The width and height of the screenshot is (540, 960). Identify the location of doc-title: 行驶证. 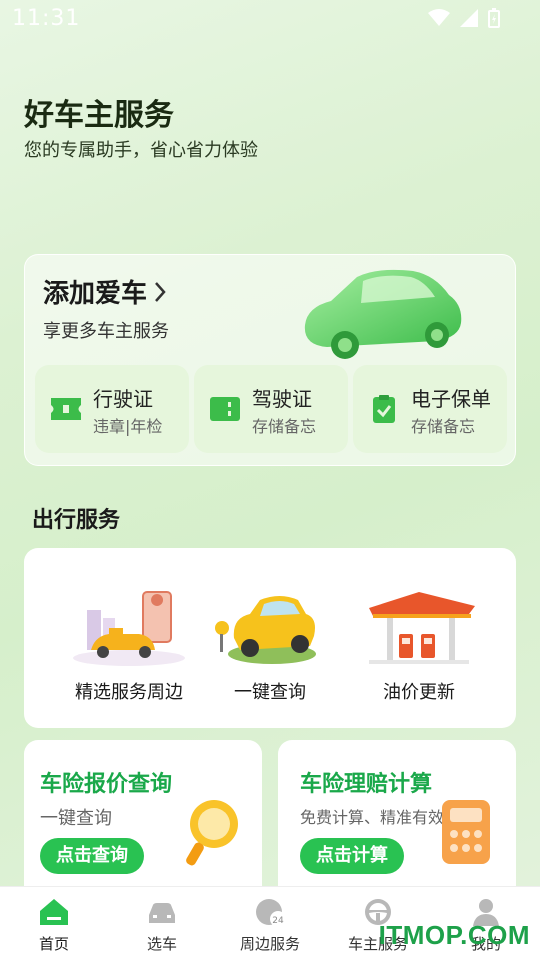
(123, 399).